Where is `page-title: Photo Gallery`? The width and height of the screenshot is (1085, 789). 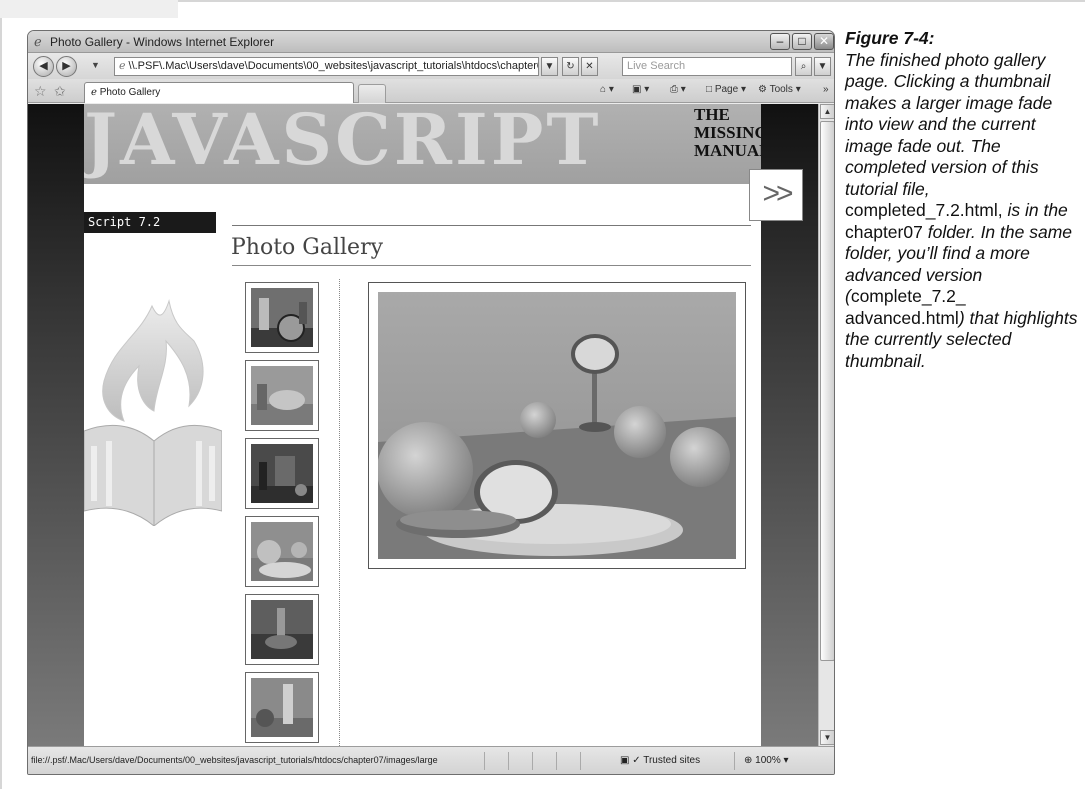 page-title: Photo Gallery is located at coordinates (307, 247).